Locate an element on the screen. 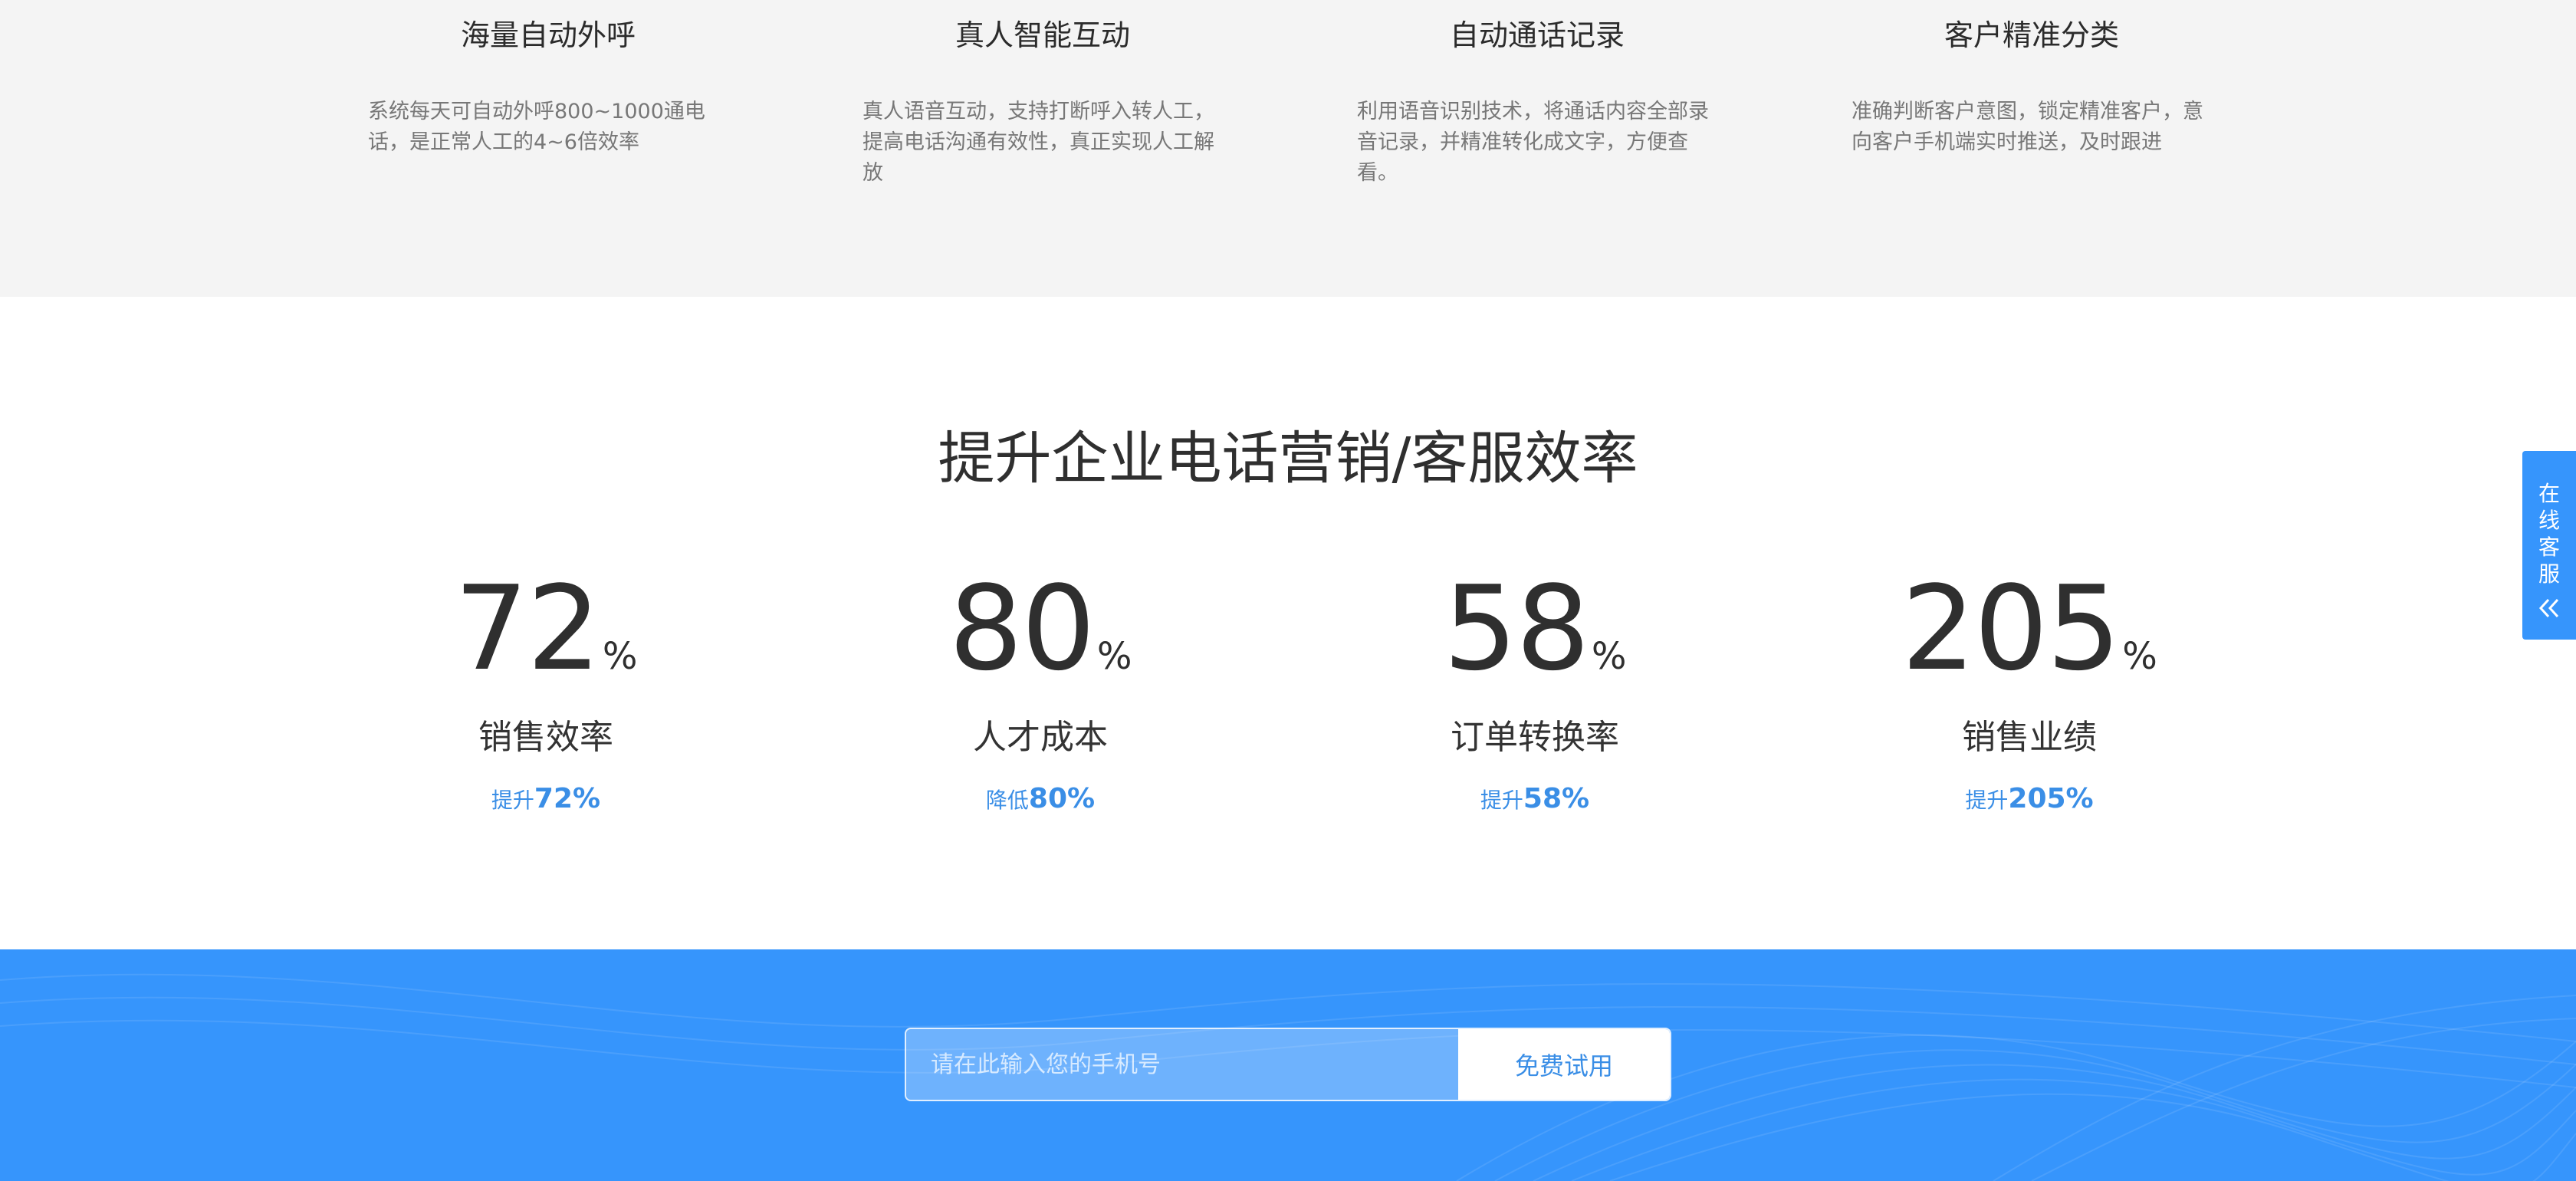  stat-number-row: 58% is located at coordinates (1535, 628).